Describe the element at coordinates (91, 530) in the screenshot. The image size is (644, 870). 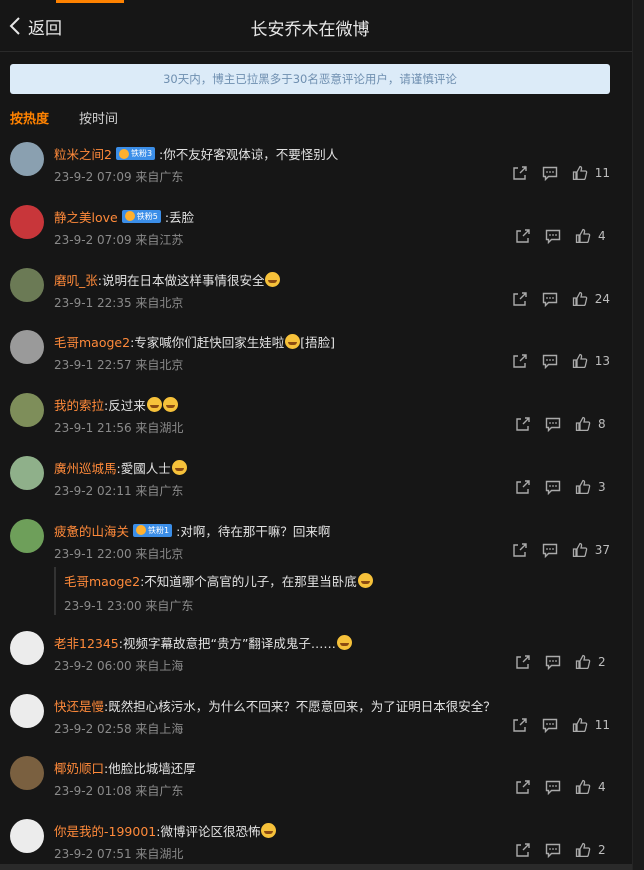
I see `username: 疲惫的山海关` at that location.